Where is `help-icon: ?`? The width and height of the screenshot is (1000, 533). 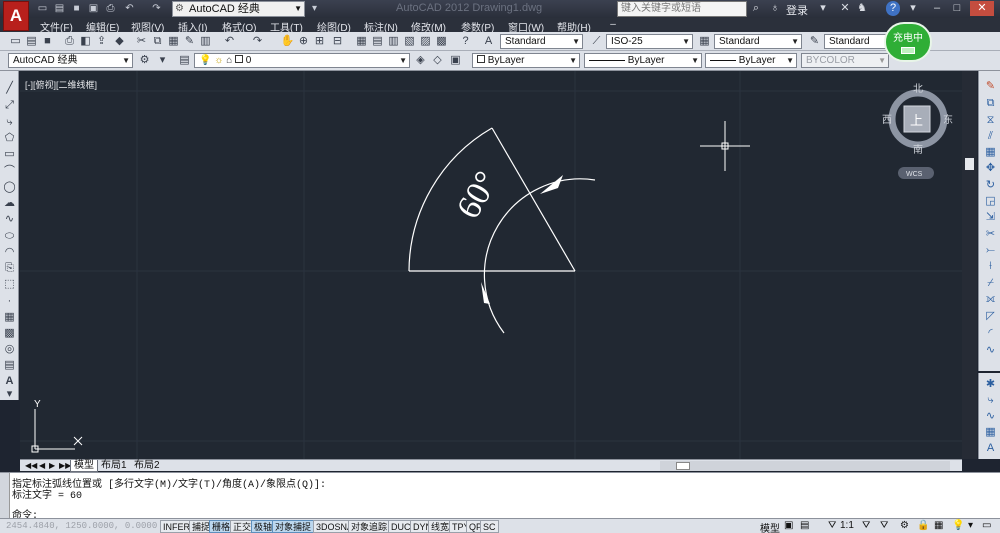 help-icon: ? is located at coordinates (893, 8).